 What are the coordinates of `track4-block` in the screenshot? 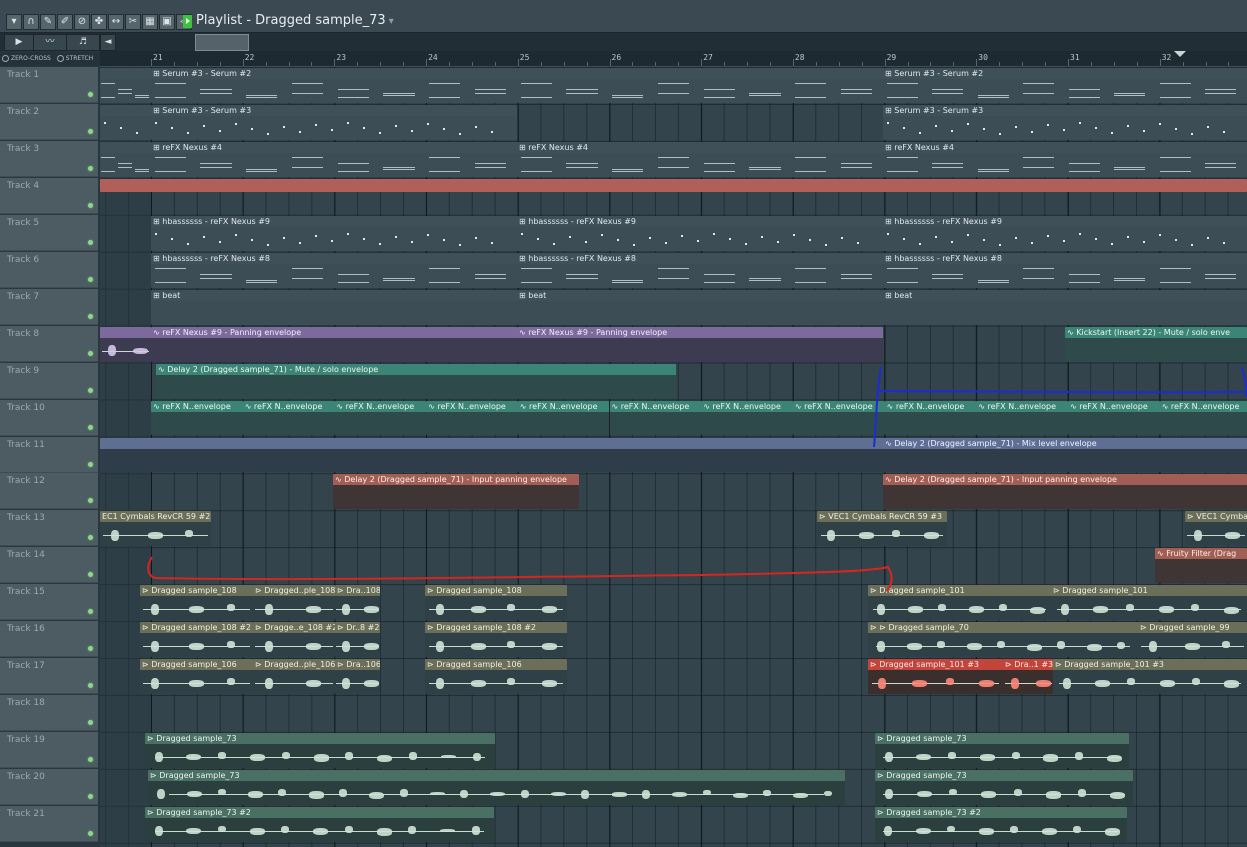 It's located at (673, 185).